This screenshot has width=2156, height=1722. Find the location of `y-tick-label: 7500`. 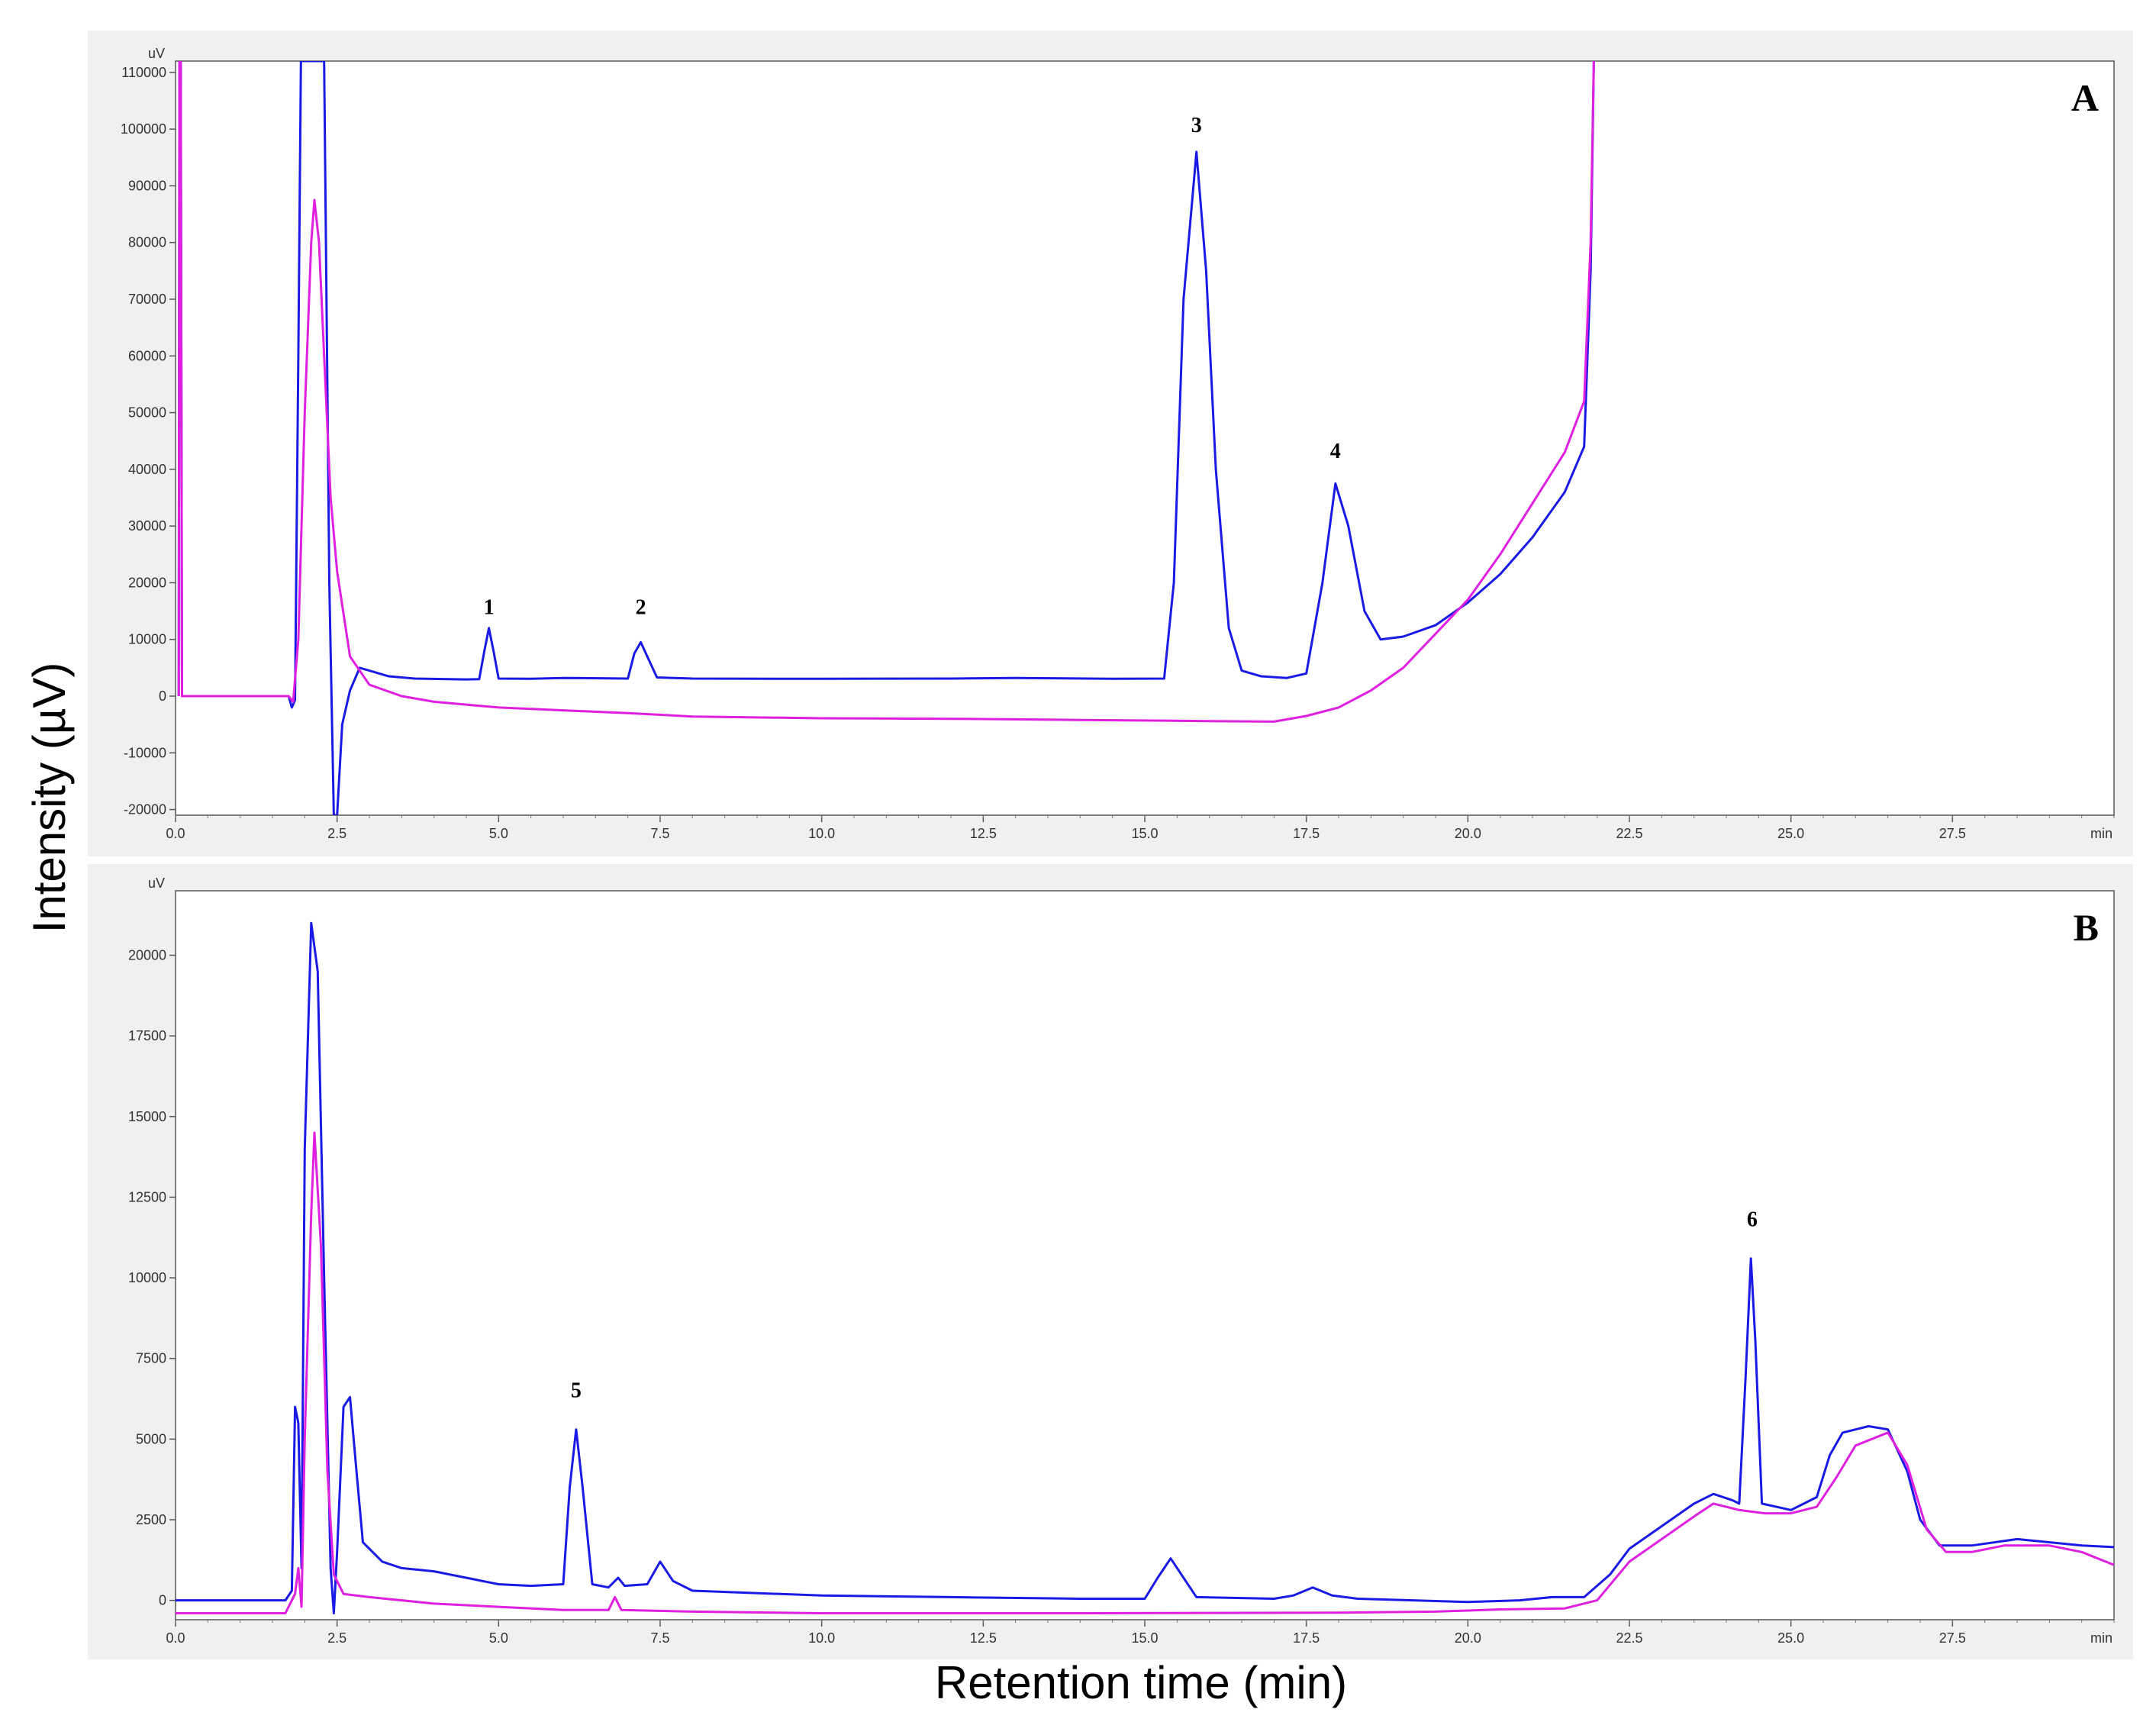

y-tick-label: 7500 is located at coordinates (151, 1358).